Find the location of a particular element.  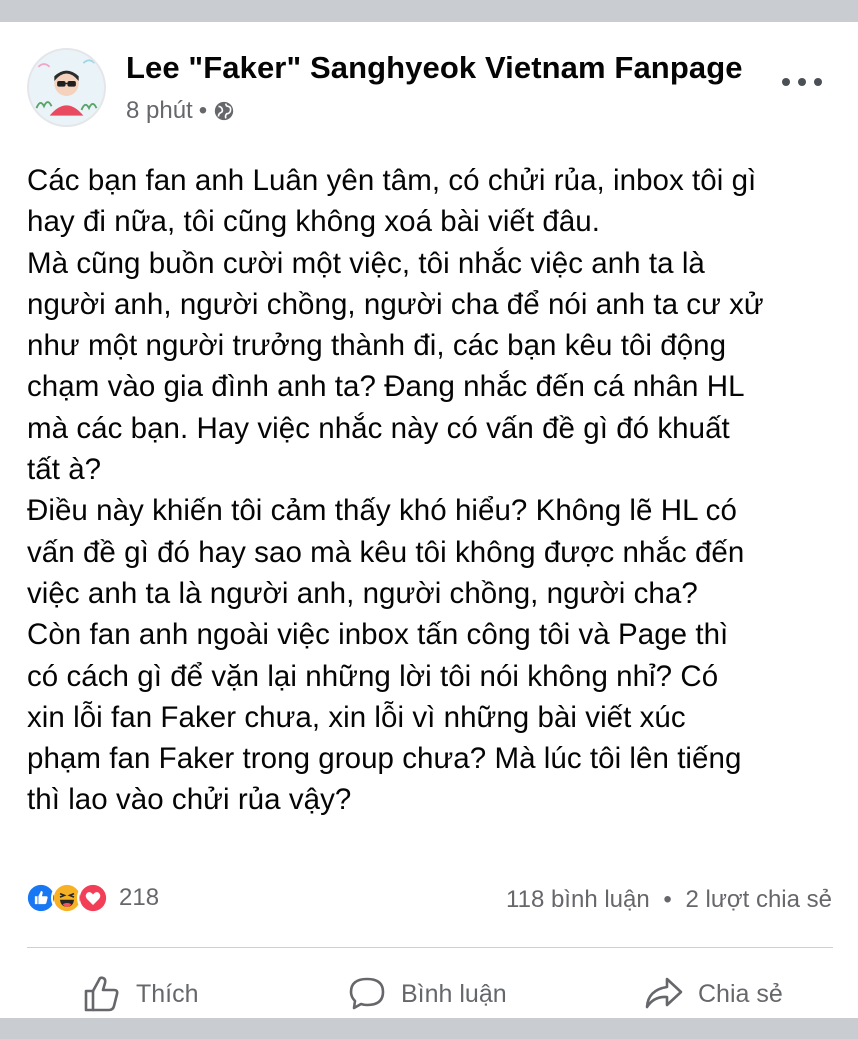

avatar-image is located at coordinates (66, 87).